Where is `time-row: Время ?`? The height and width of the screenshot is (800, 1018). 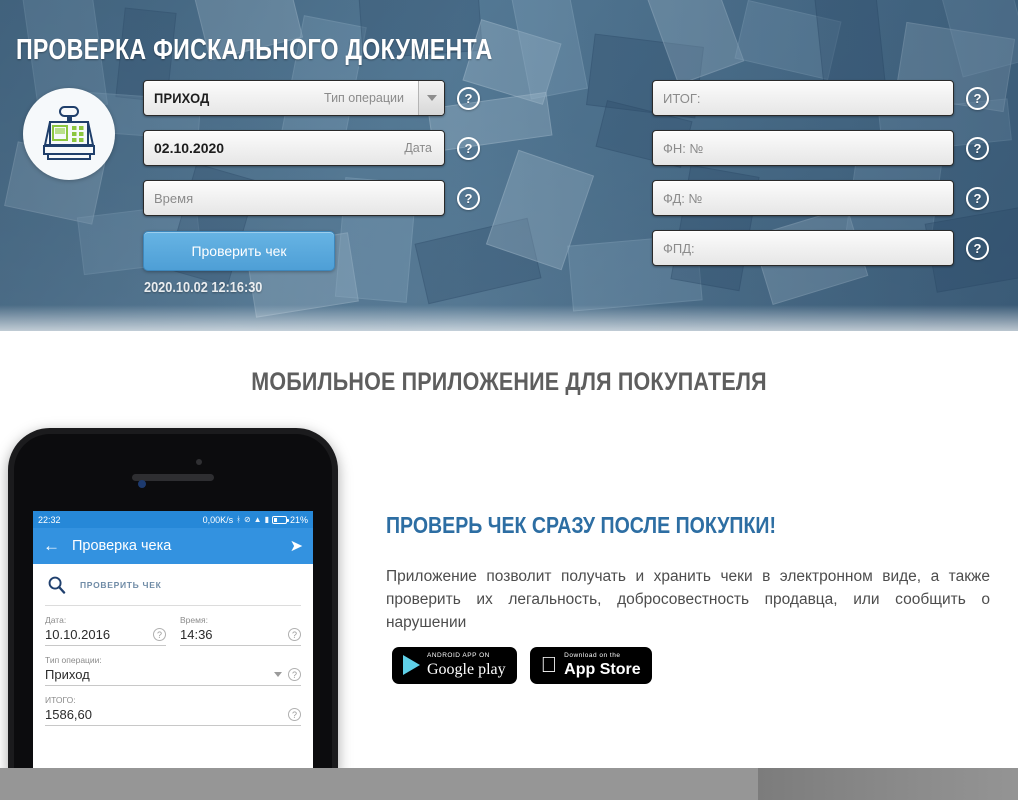 time-row: Время ? is located at coordinates (311, 198).